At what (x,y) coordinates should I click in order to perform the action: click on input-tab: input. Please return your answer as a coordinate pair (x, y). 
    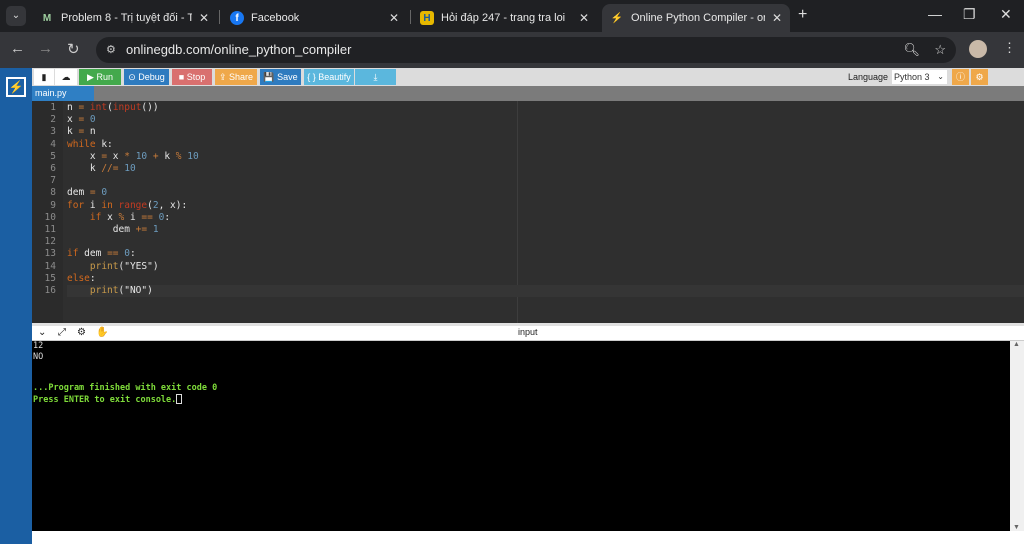
    Looking at the image, I should click on (528, 332).